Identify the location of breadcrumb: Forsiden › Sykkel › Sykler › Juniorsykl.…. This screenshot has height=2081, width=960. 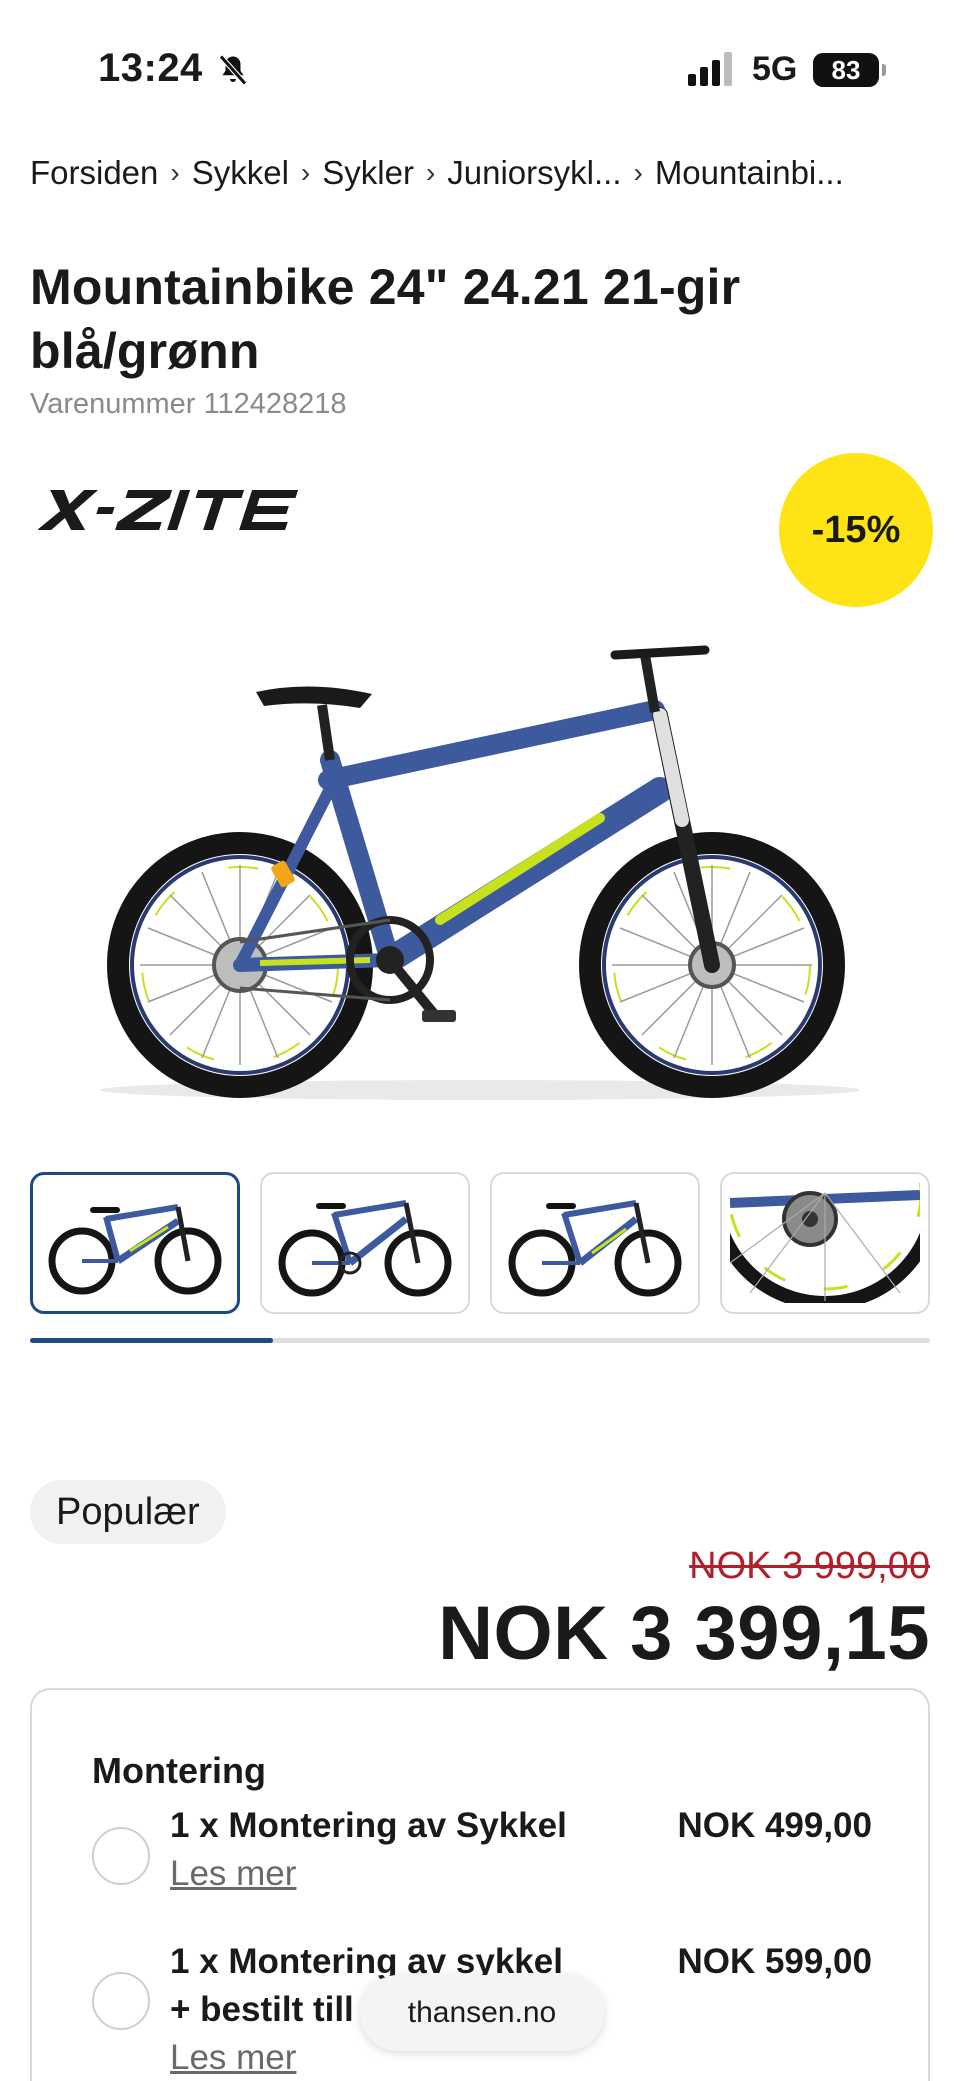
(480, 173).